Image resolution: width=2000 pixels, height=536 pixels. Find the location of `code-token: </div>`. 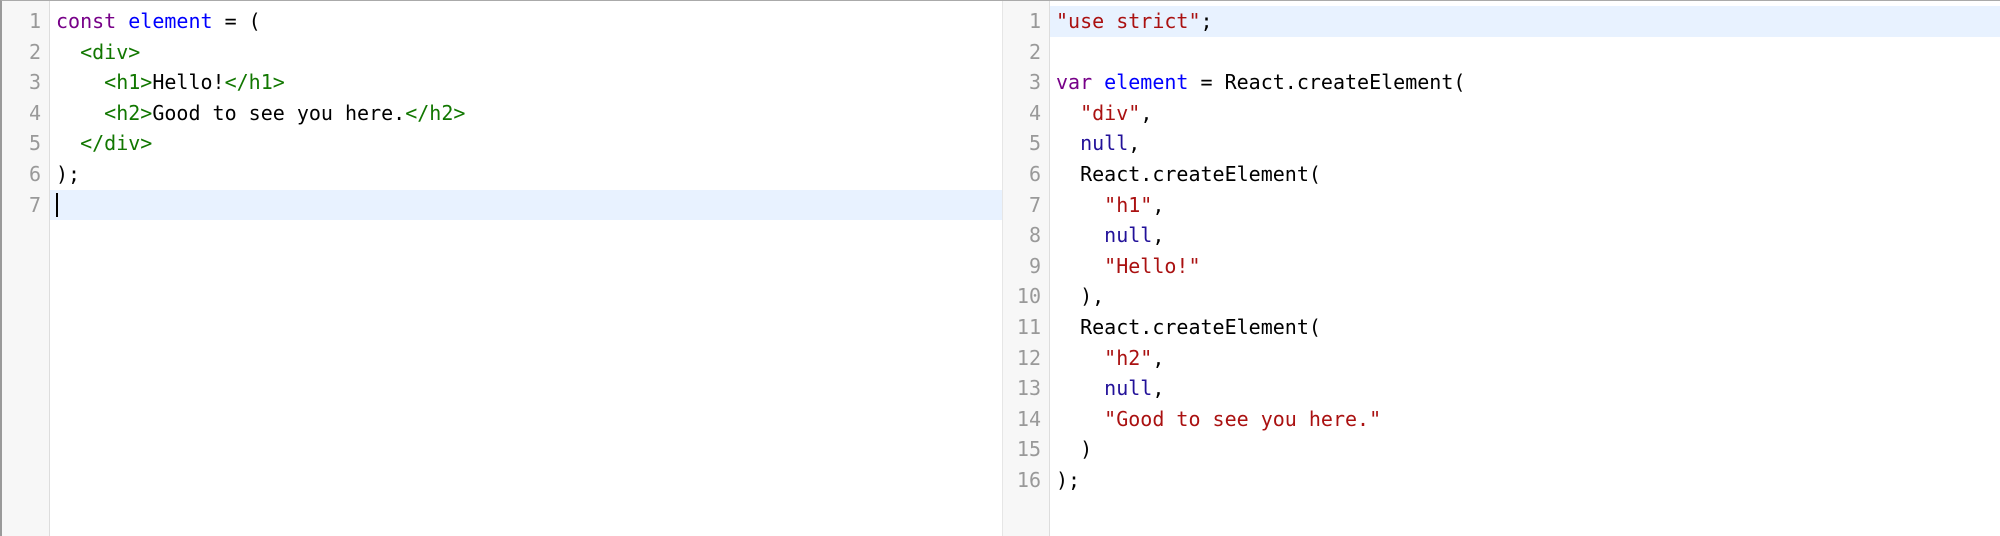

code-token: </div> is located at coordinates (116, 143).